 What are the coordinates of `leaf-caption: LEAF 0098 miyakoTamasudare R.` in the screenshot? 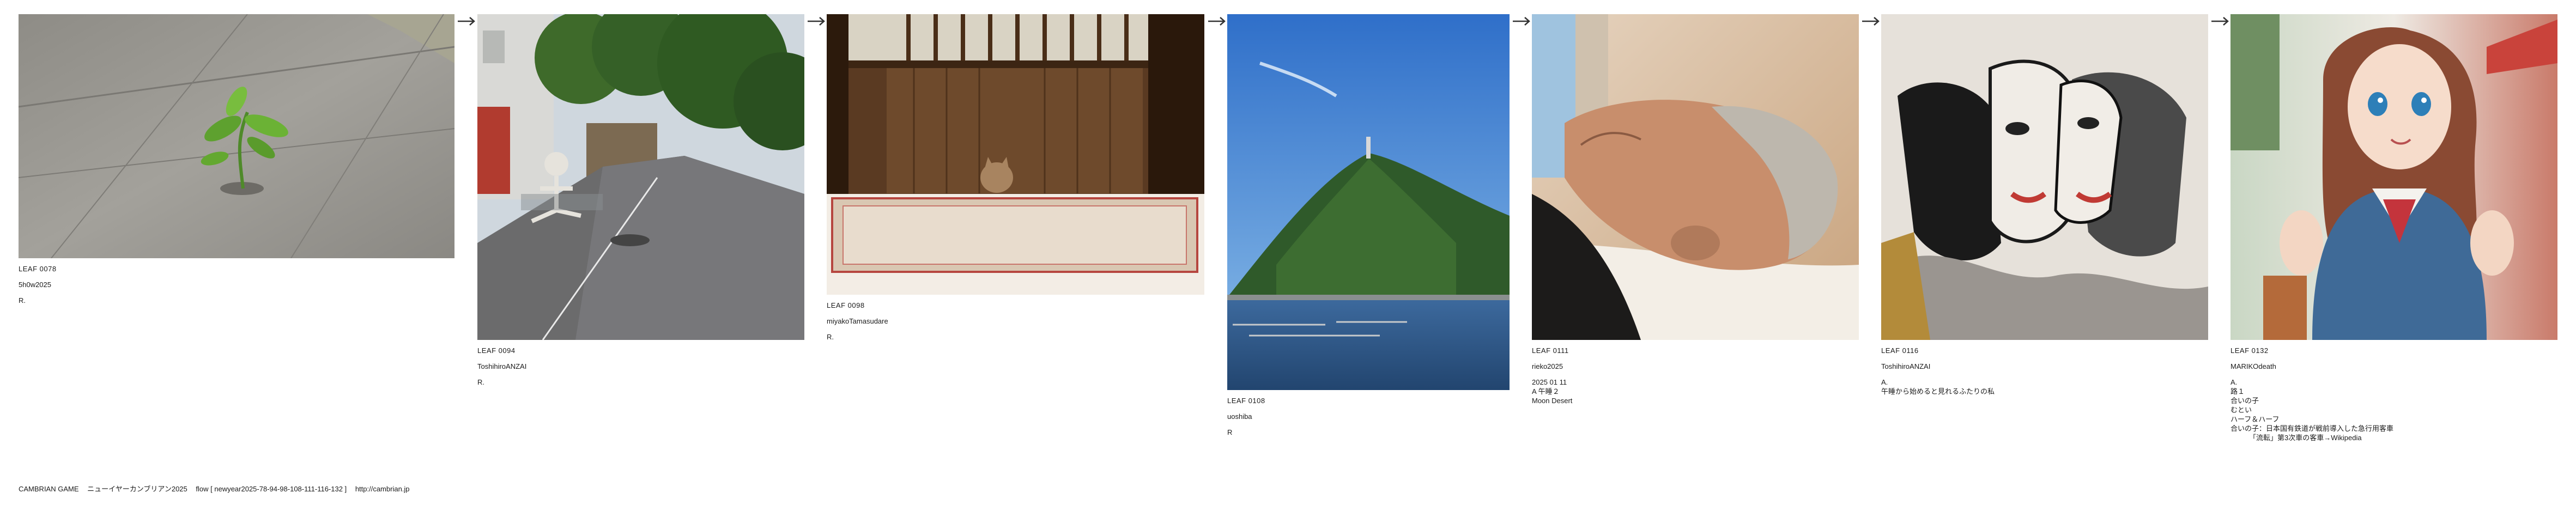 It's located at (1016, 321).